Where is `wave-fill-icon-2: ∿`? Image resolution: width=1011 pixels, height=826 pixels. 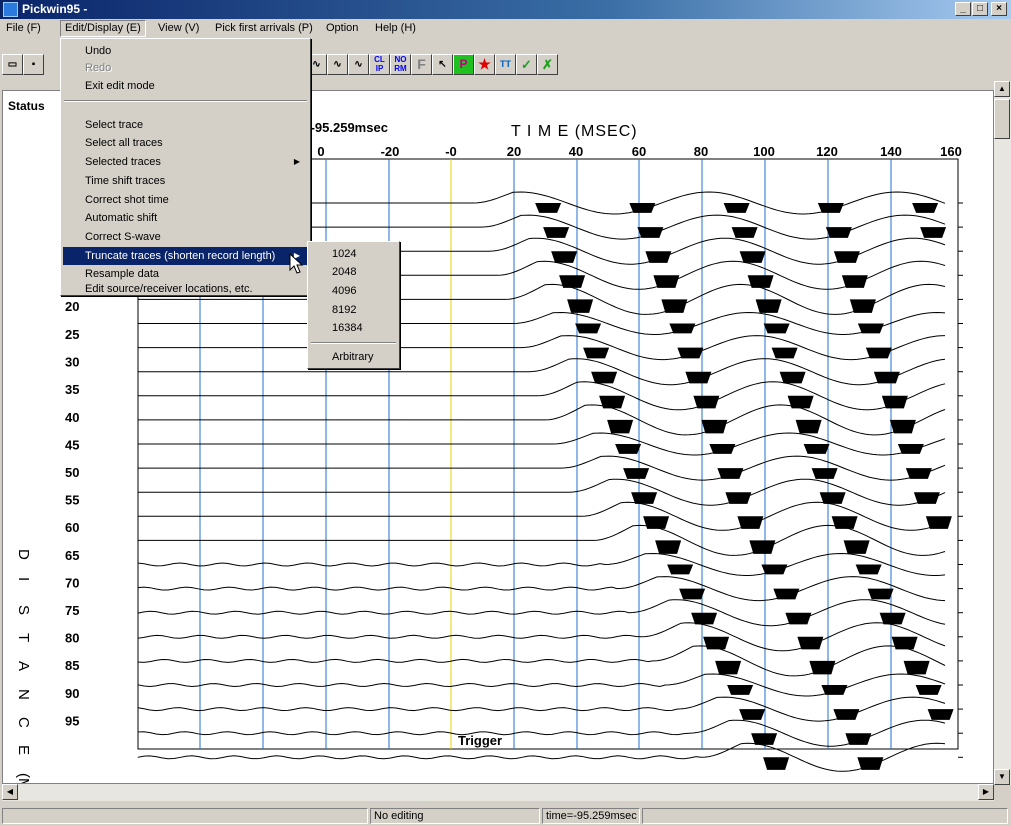
wave-fill-icon-2: ∿ is located at coordinates (337, 64).